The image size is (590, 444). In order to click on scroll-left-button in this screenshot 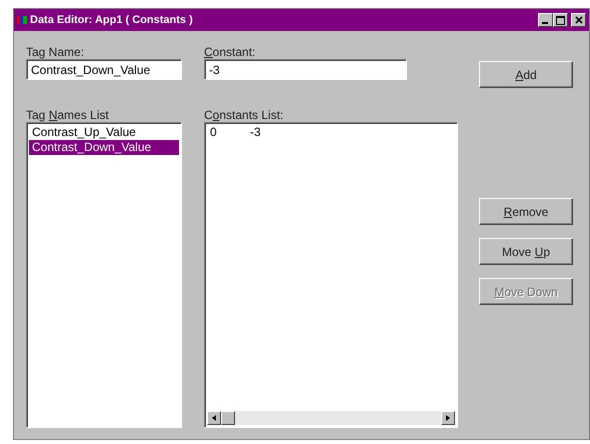, I will do `click(214, 418)`.